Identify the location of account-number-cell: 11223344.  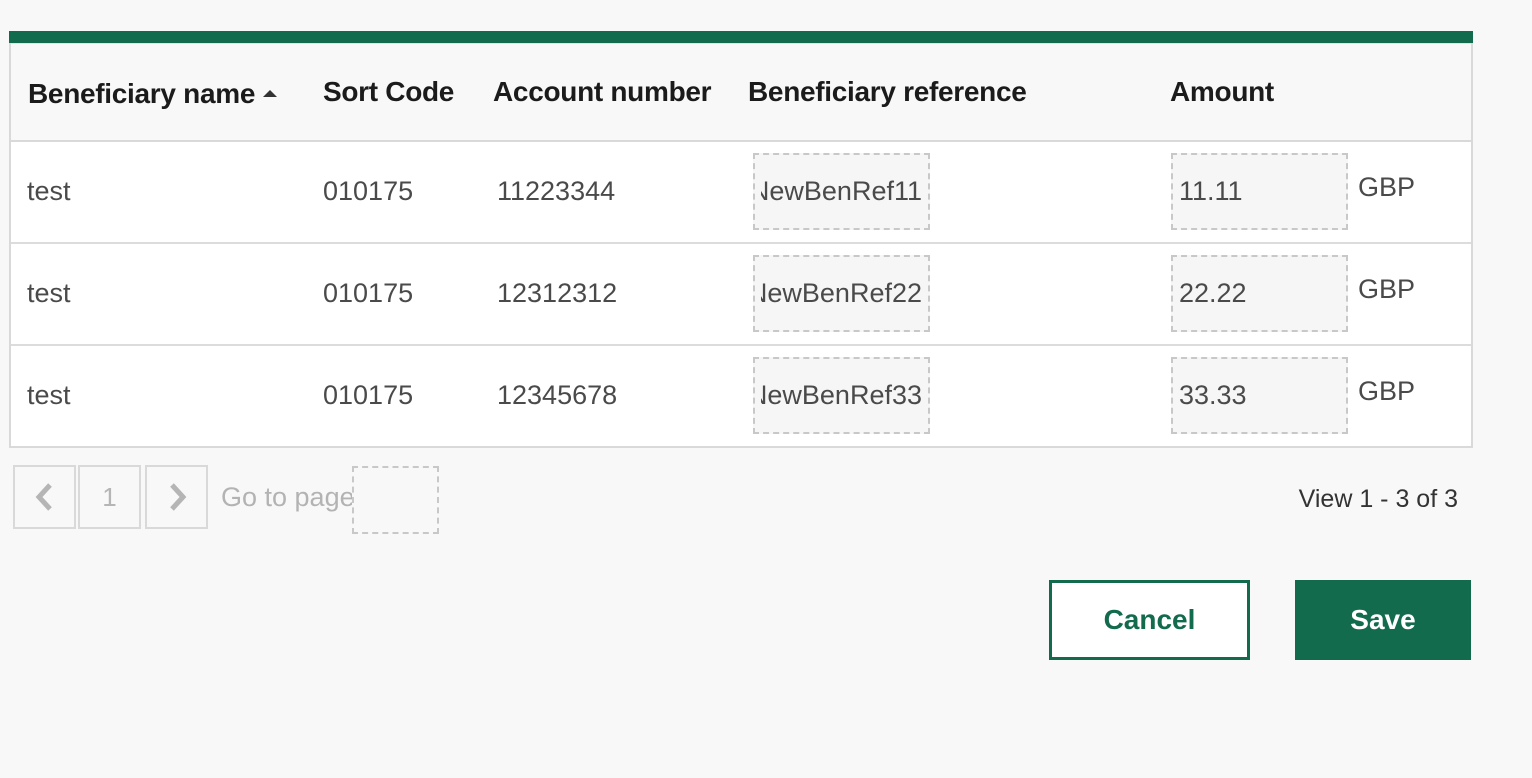
(556, 191).